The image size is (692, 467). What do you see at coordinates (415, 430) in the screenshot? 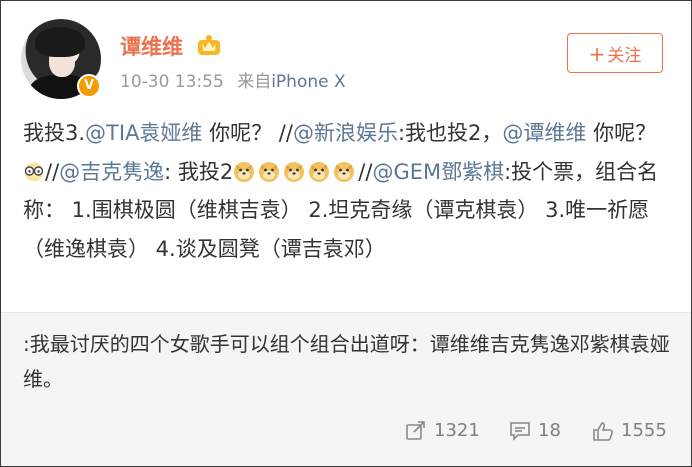
I see `repost-icon` at bounding box center [415, 430].